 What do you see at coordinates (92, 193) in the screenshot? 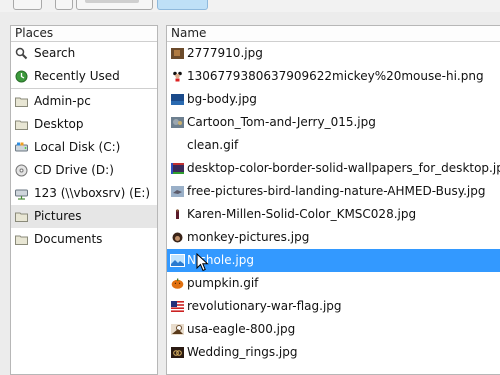
I see `places-item-label: 123 (\\vboxsrv) (E:)` at bounding box center [92, 193].